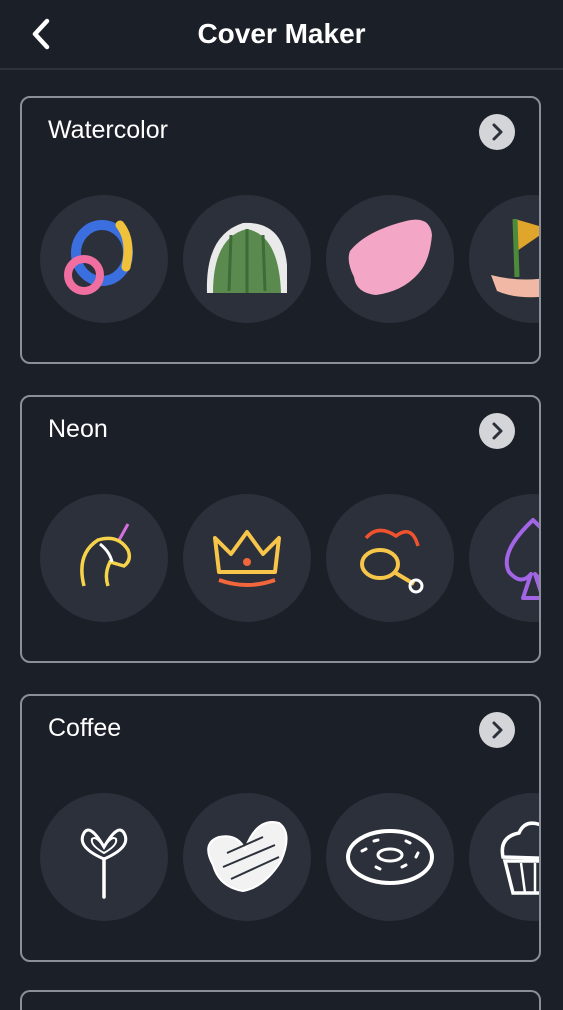  I want to click on heart-lollipop-icon, so click(104, 863).